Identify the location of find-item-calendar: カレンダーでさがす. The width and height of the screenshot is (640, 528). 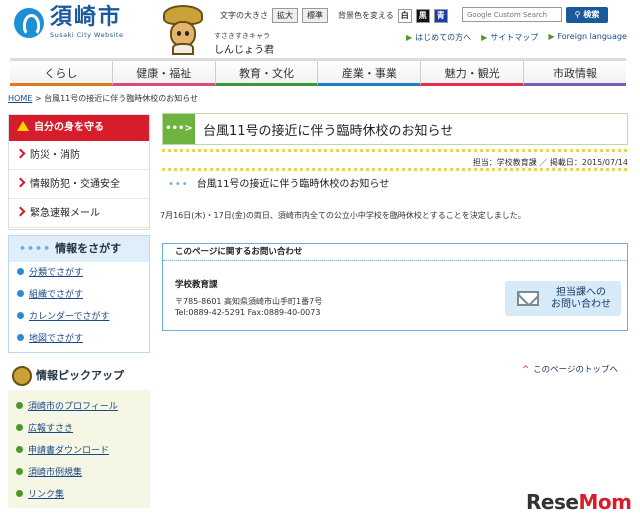
(79, 317).